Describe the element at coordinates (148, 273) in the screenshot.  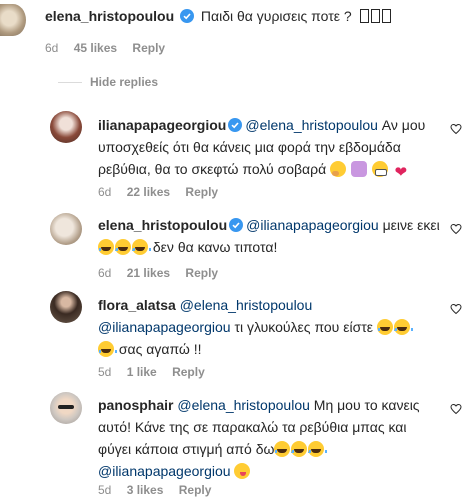
I see `comment-likes: 21 likes` at that location.